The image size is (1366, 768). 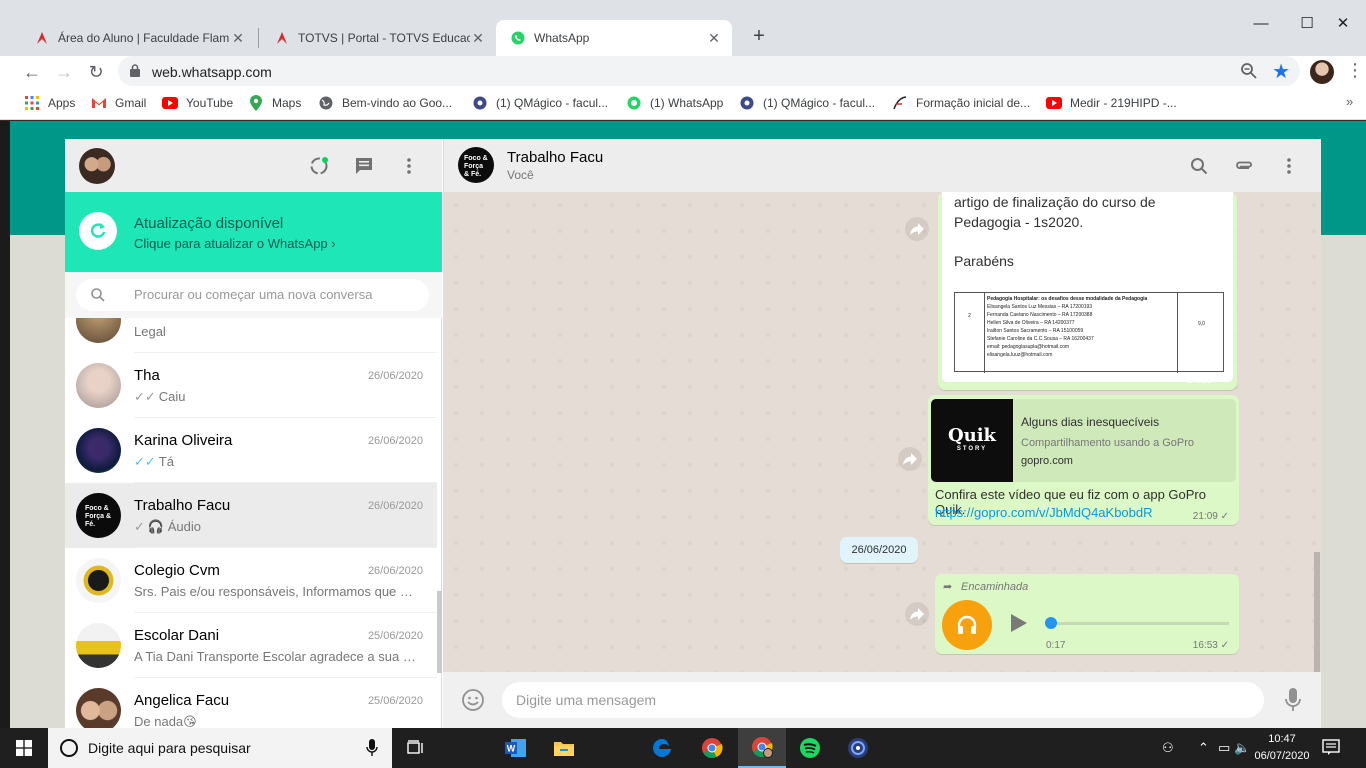 What do you see at coordinates (439, 632) in the screenshot?
I see `chat-list-scrollbar` at bounding box center [439, 632].